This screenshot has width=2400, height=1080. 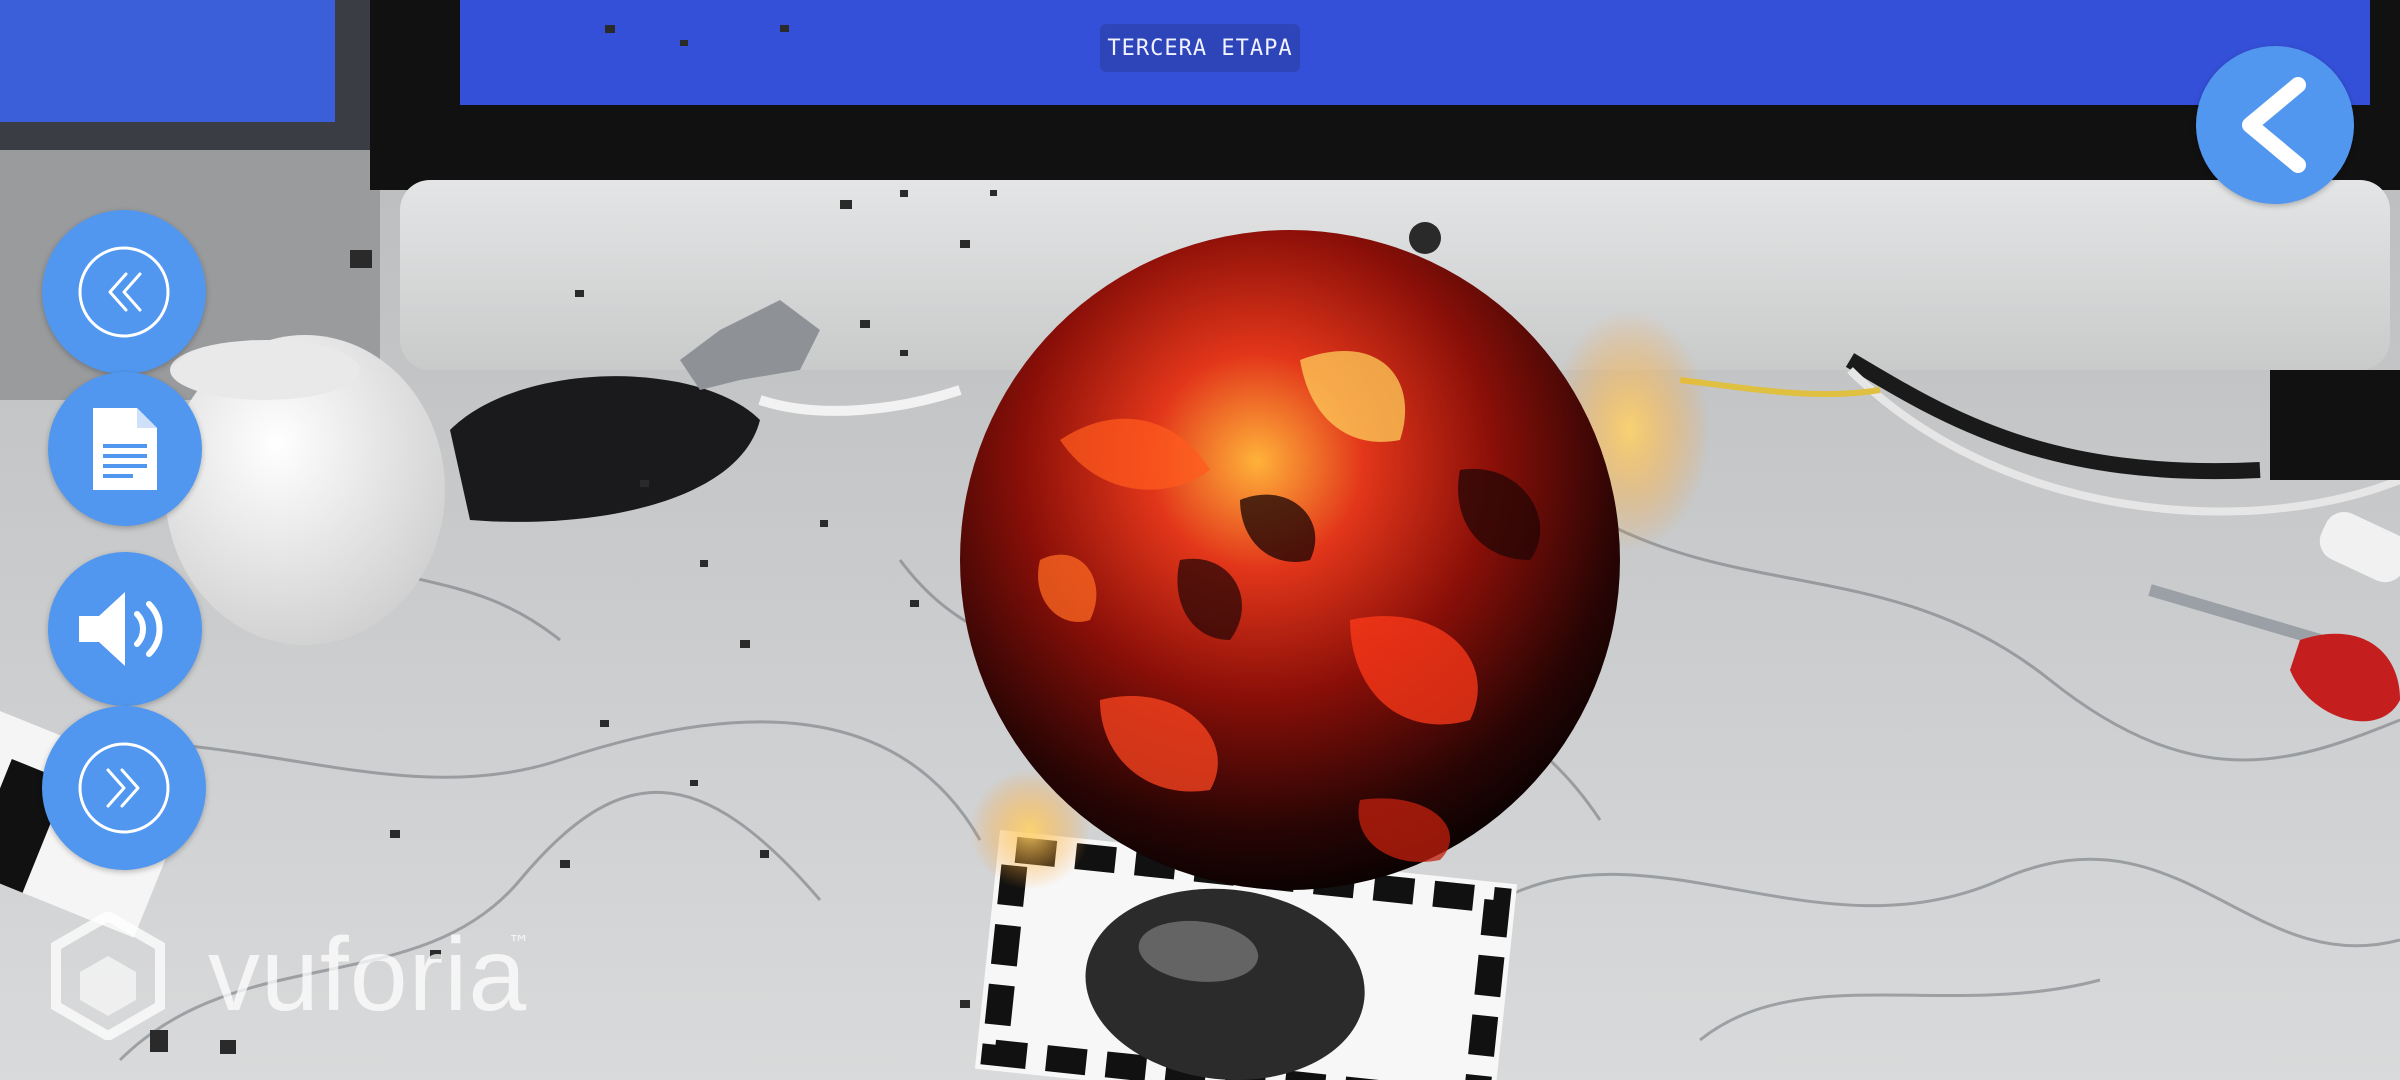 What do you see at coordinates (368, 975) in the screenshot?
I see `vuforia-wordmark: vuforia` at bounding box center [368, 975].